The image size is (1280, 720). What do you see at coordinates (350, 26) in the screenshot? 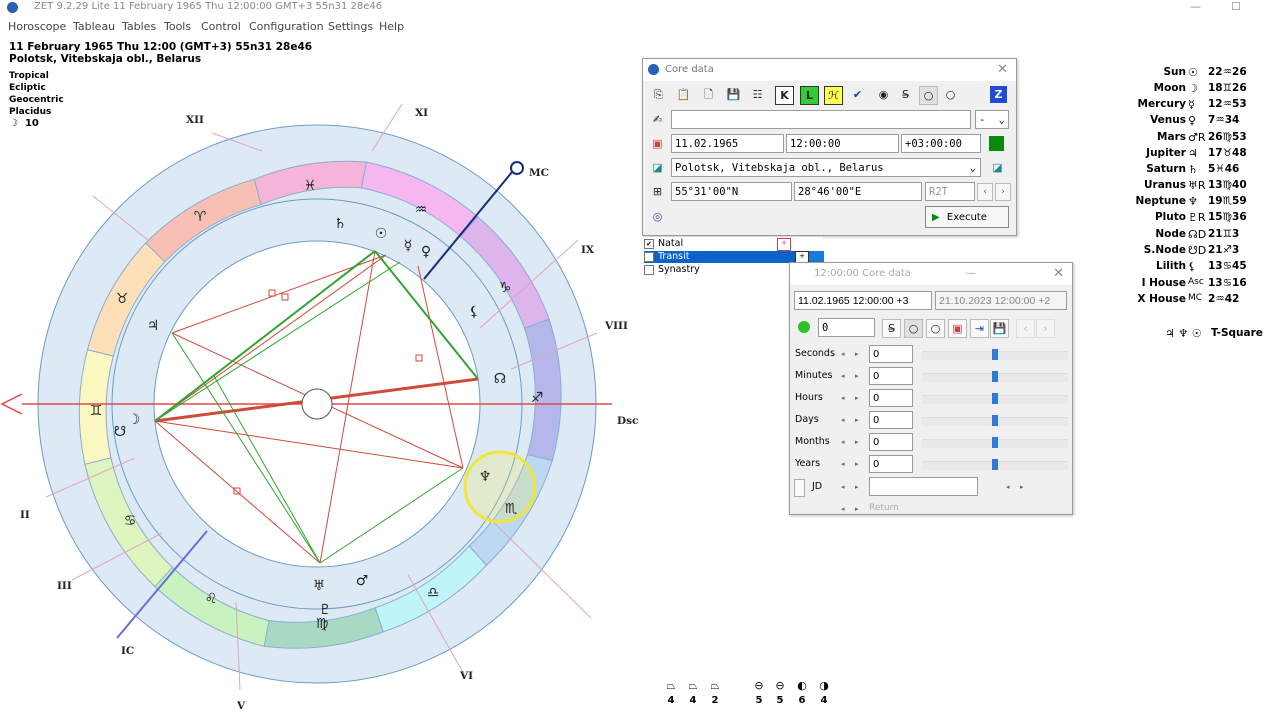
I see `menu-settings: Settings` at bounding box center [350, 26].